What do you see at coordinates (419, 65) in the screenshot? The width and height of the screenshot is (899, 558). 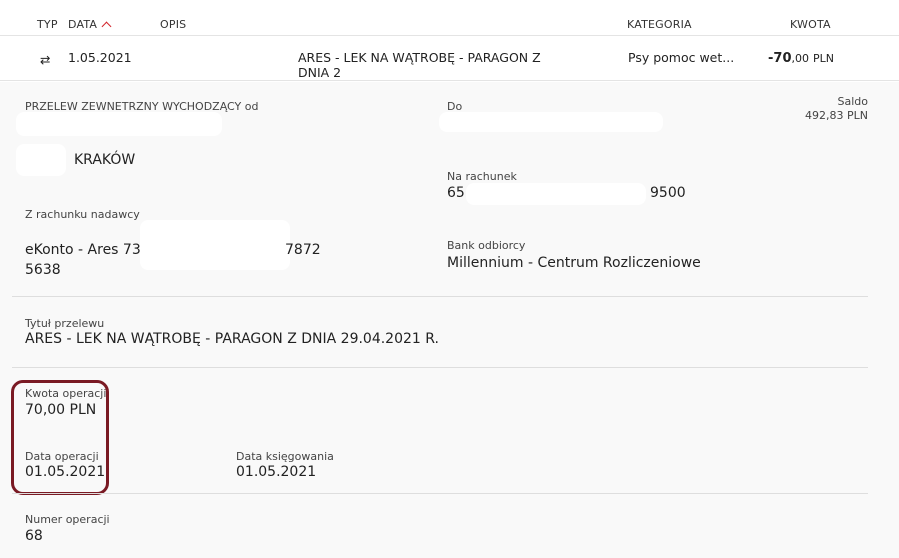 I see `transaction-description: ARES - LEK NA WĄTROBĘ - PARAGON Z DNIA 2` at bounding box center [419, 65].